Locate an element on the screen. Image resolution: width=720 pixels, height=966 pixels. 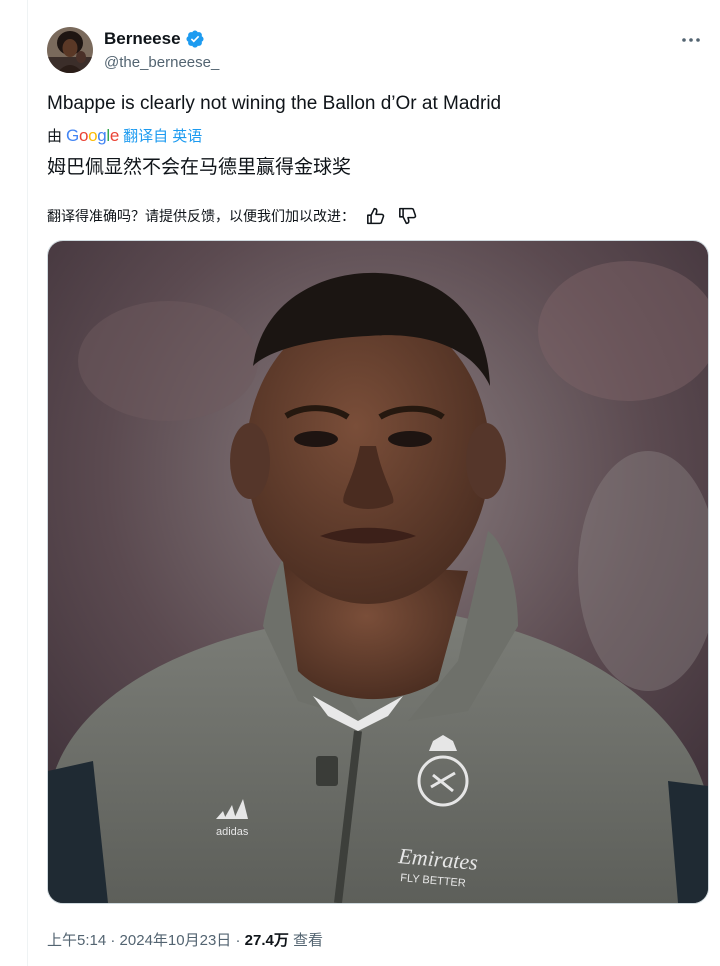
more-icon is located at coordinates (691, 40).